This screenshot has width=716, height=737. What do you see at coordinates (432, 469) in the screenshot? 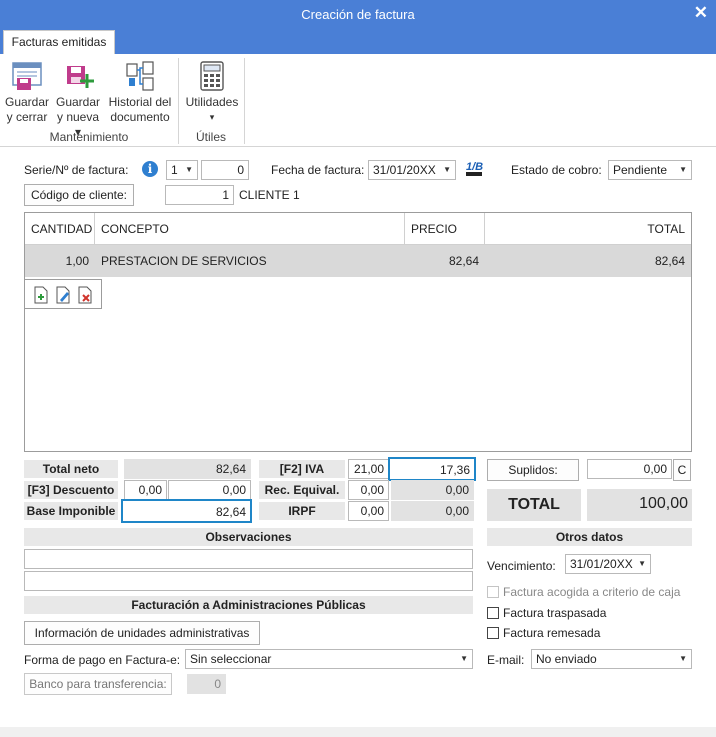
I see `iva-value-input: 17,36` at bounding box center [432, 469].